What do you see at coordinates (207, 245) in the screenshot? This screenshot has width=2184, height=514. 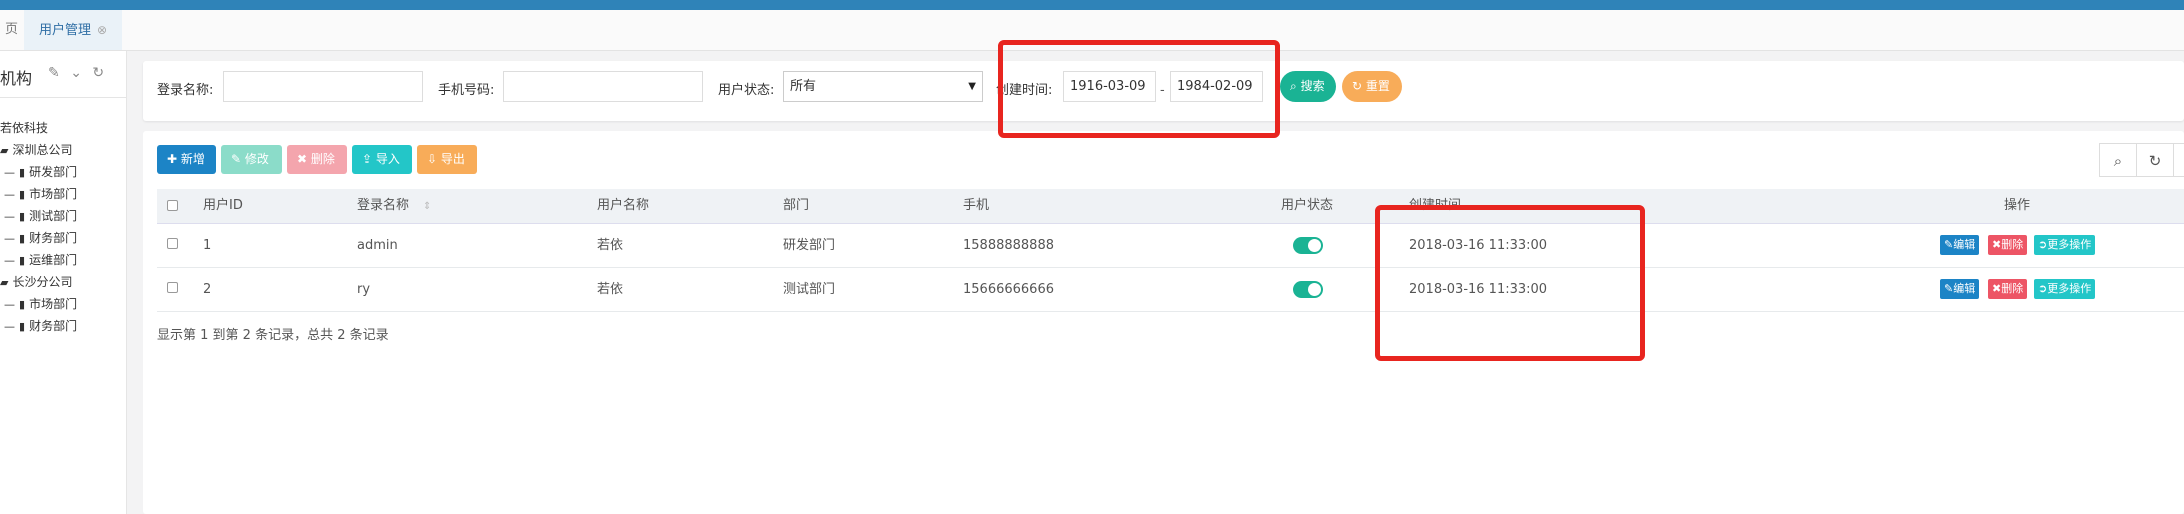 I see `cell-user-id: 1` at bounding box center [207, 245].